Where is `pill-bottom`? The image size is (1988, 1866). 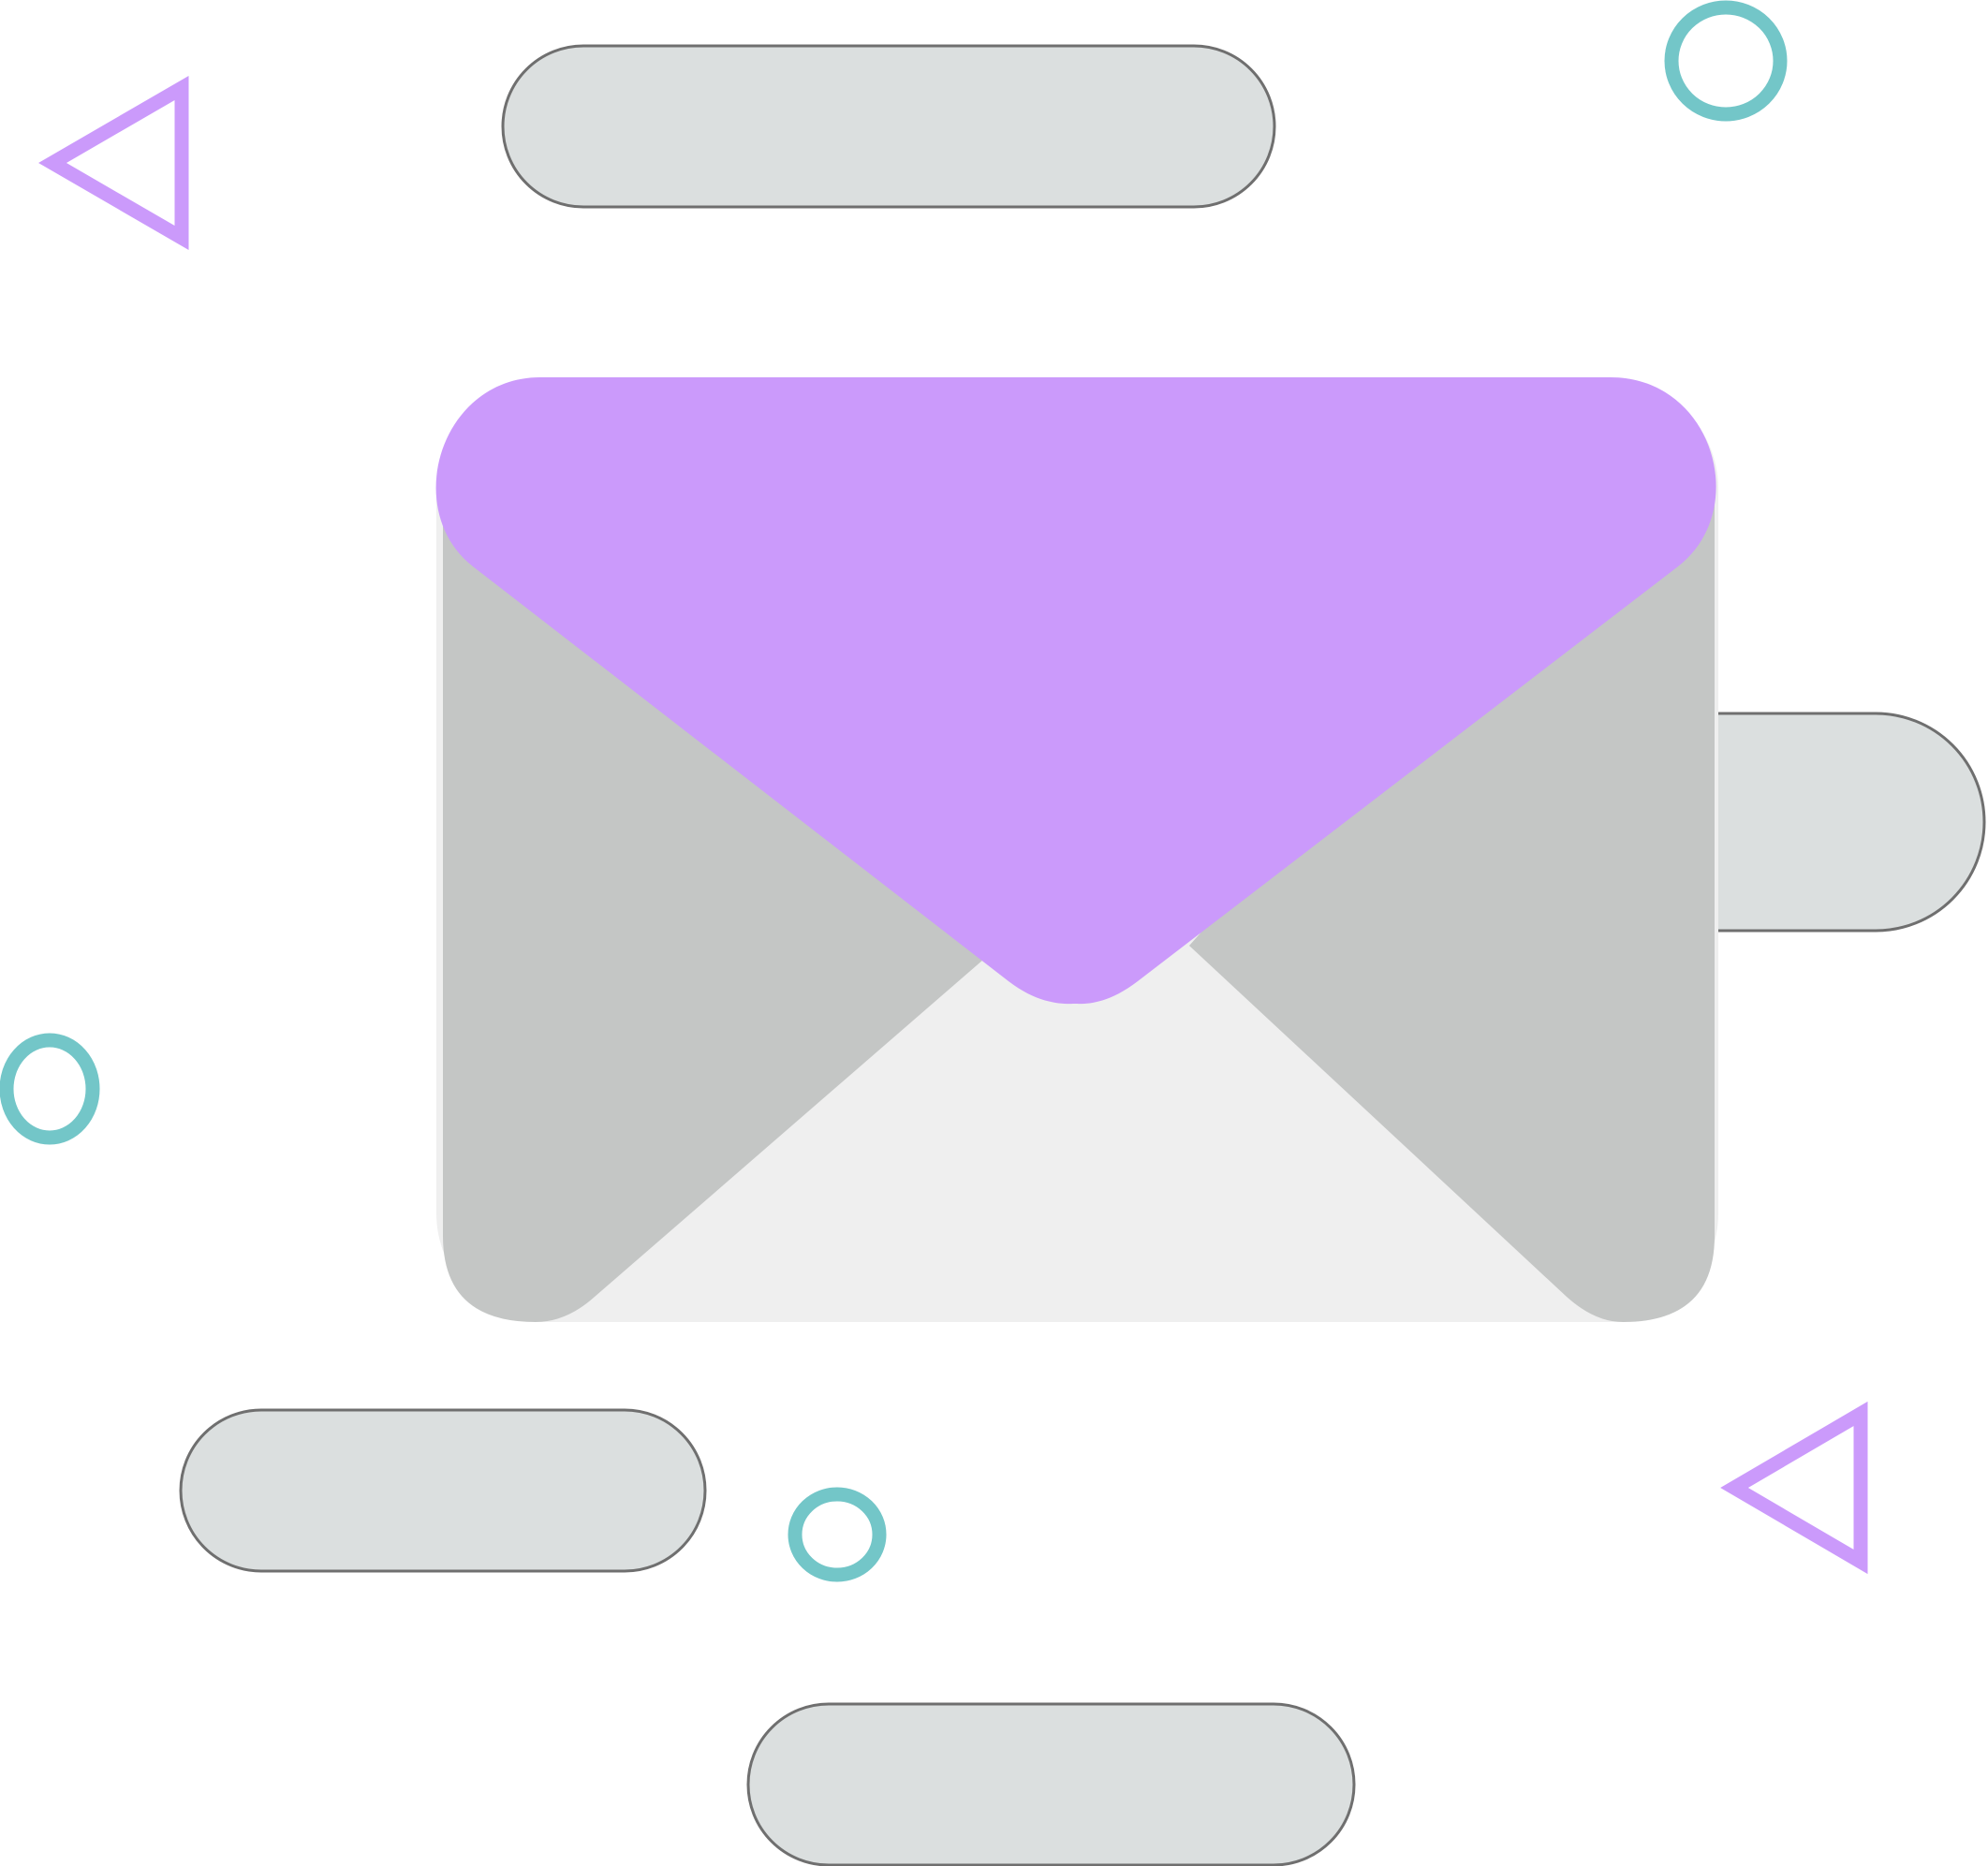 pill-bottom is located at coordinates (1051, 1784).